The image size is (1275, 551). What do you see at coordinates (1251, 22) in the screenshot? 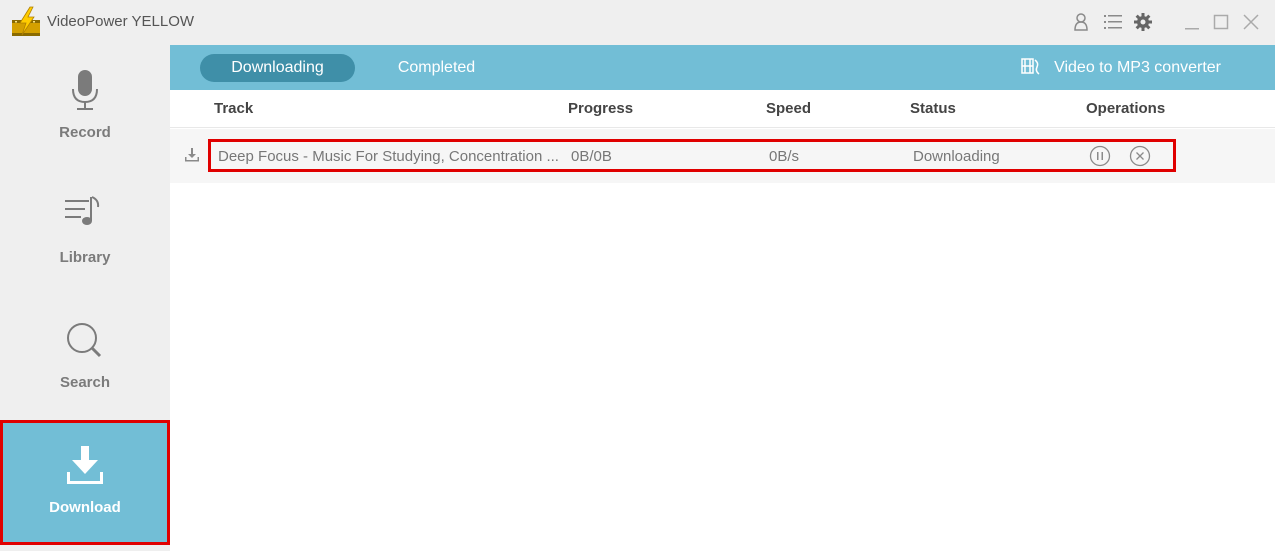
I see `close-icon` at bounding box center [1251, 22].